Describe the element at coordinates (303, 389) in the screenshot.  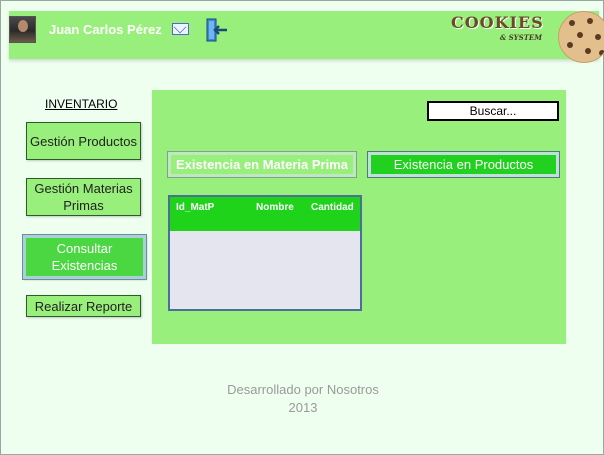
I see `footer-credit: Desarrollado por Nosotros` at that location.